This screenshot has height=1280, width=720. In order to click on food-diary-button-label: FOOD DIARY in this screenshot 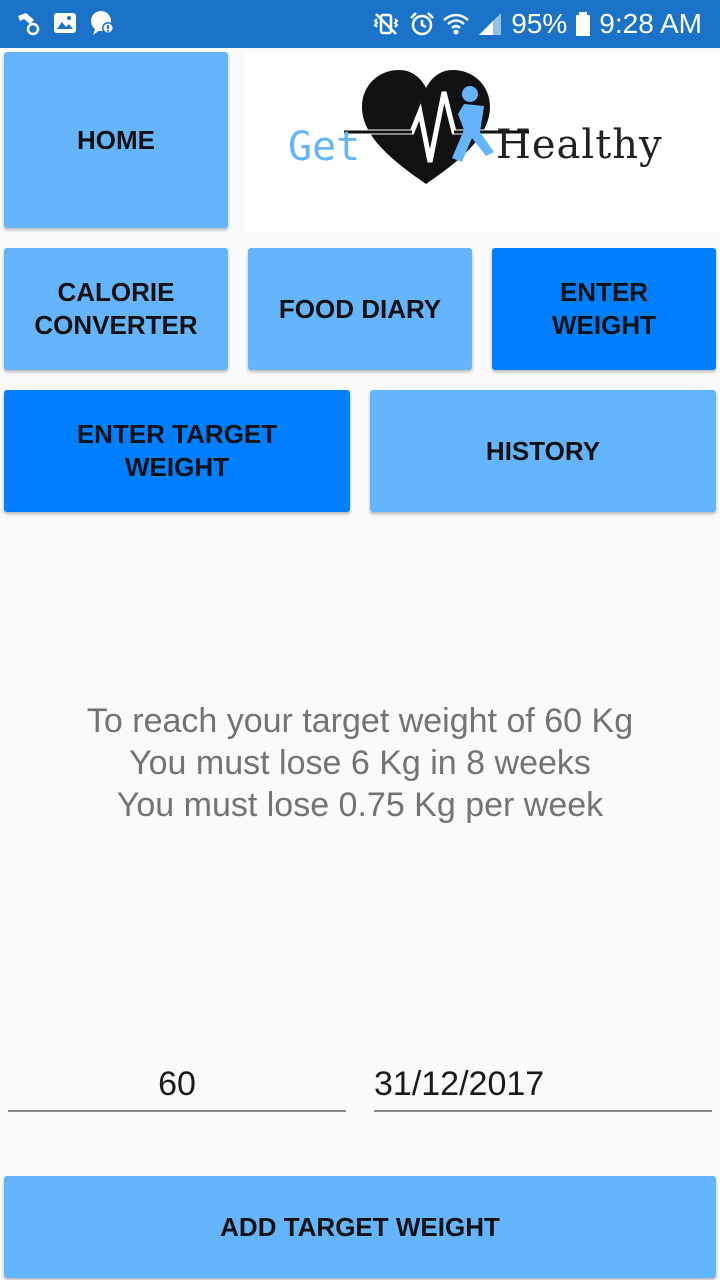, I will do `click(360, 308)`.